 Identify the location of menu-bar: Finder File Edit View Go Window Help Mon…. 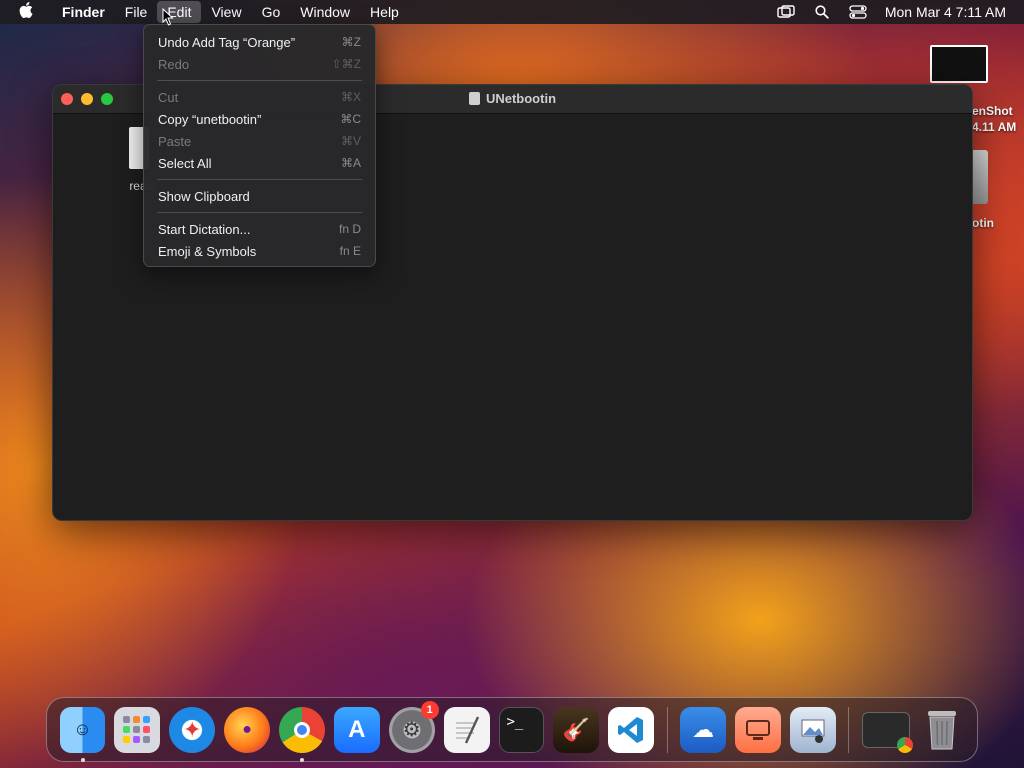
(512, 12).